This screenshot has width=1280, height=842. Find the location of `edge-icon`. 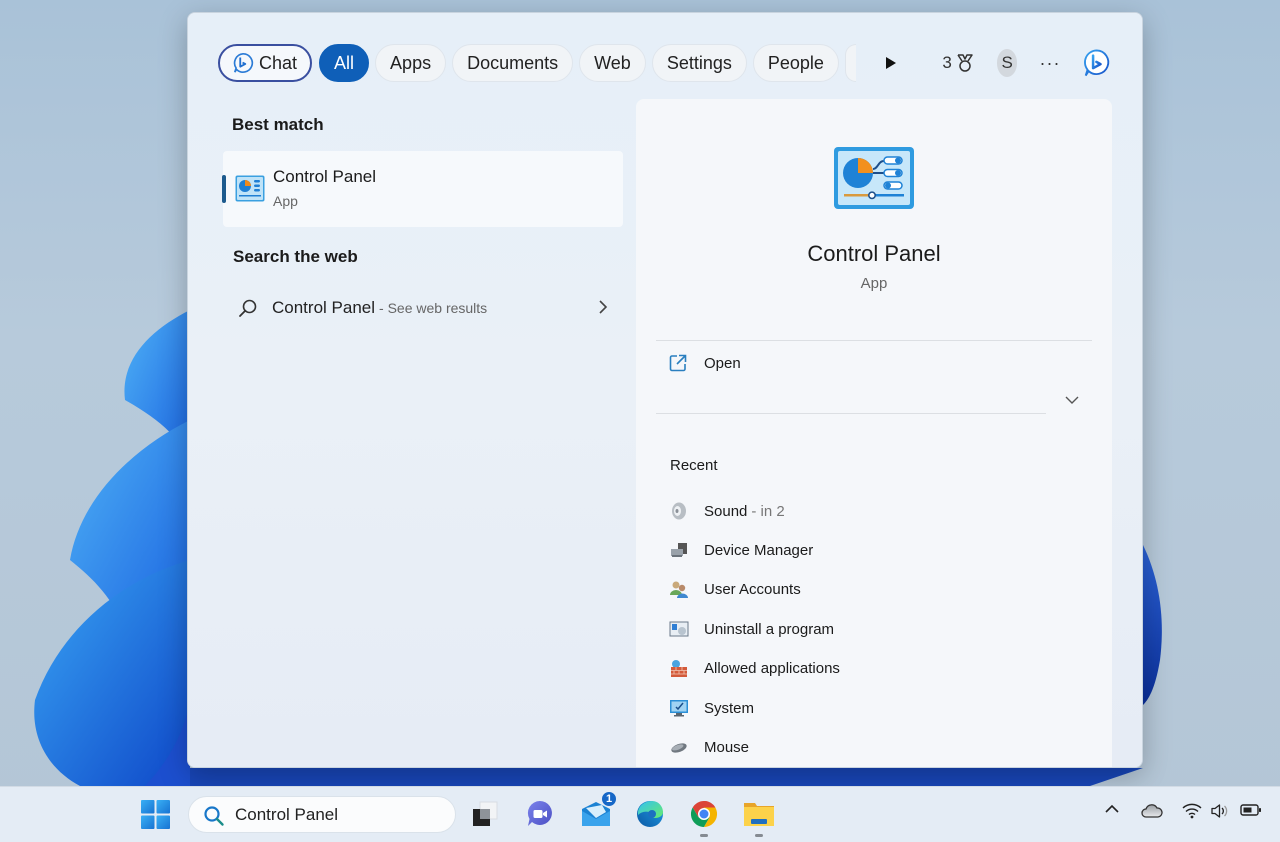

edge-icon is located at coordinates (650, 814).